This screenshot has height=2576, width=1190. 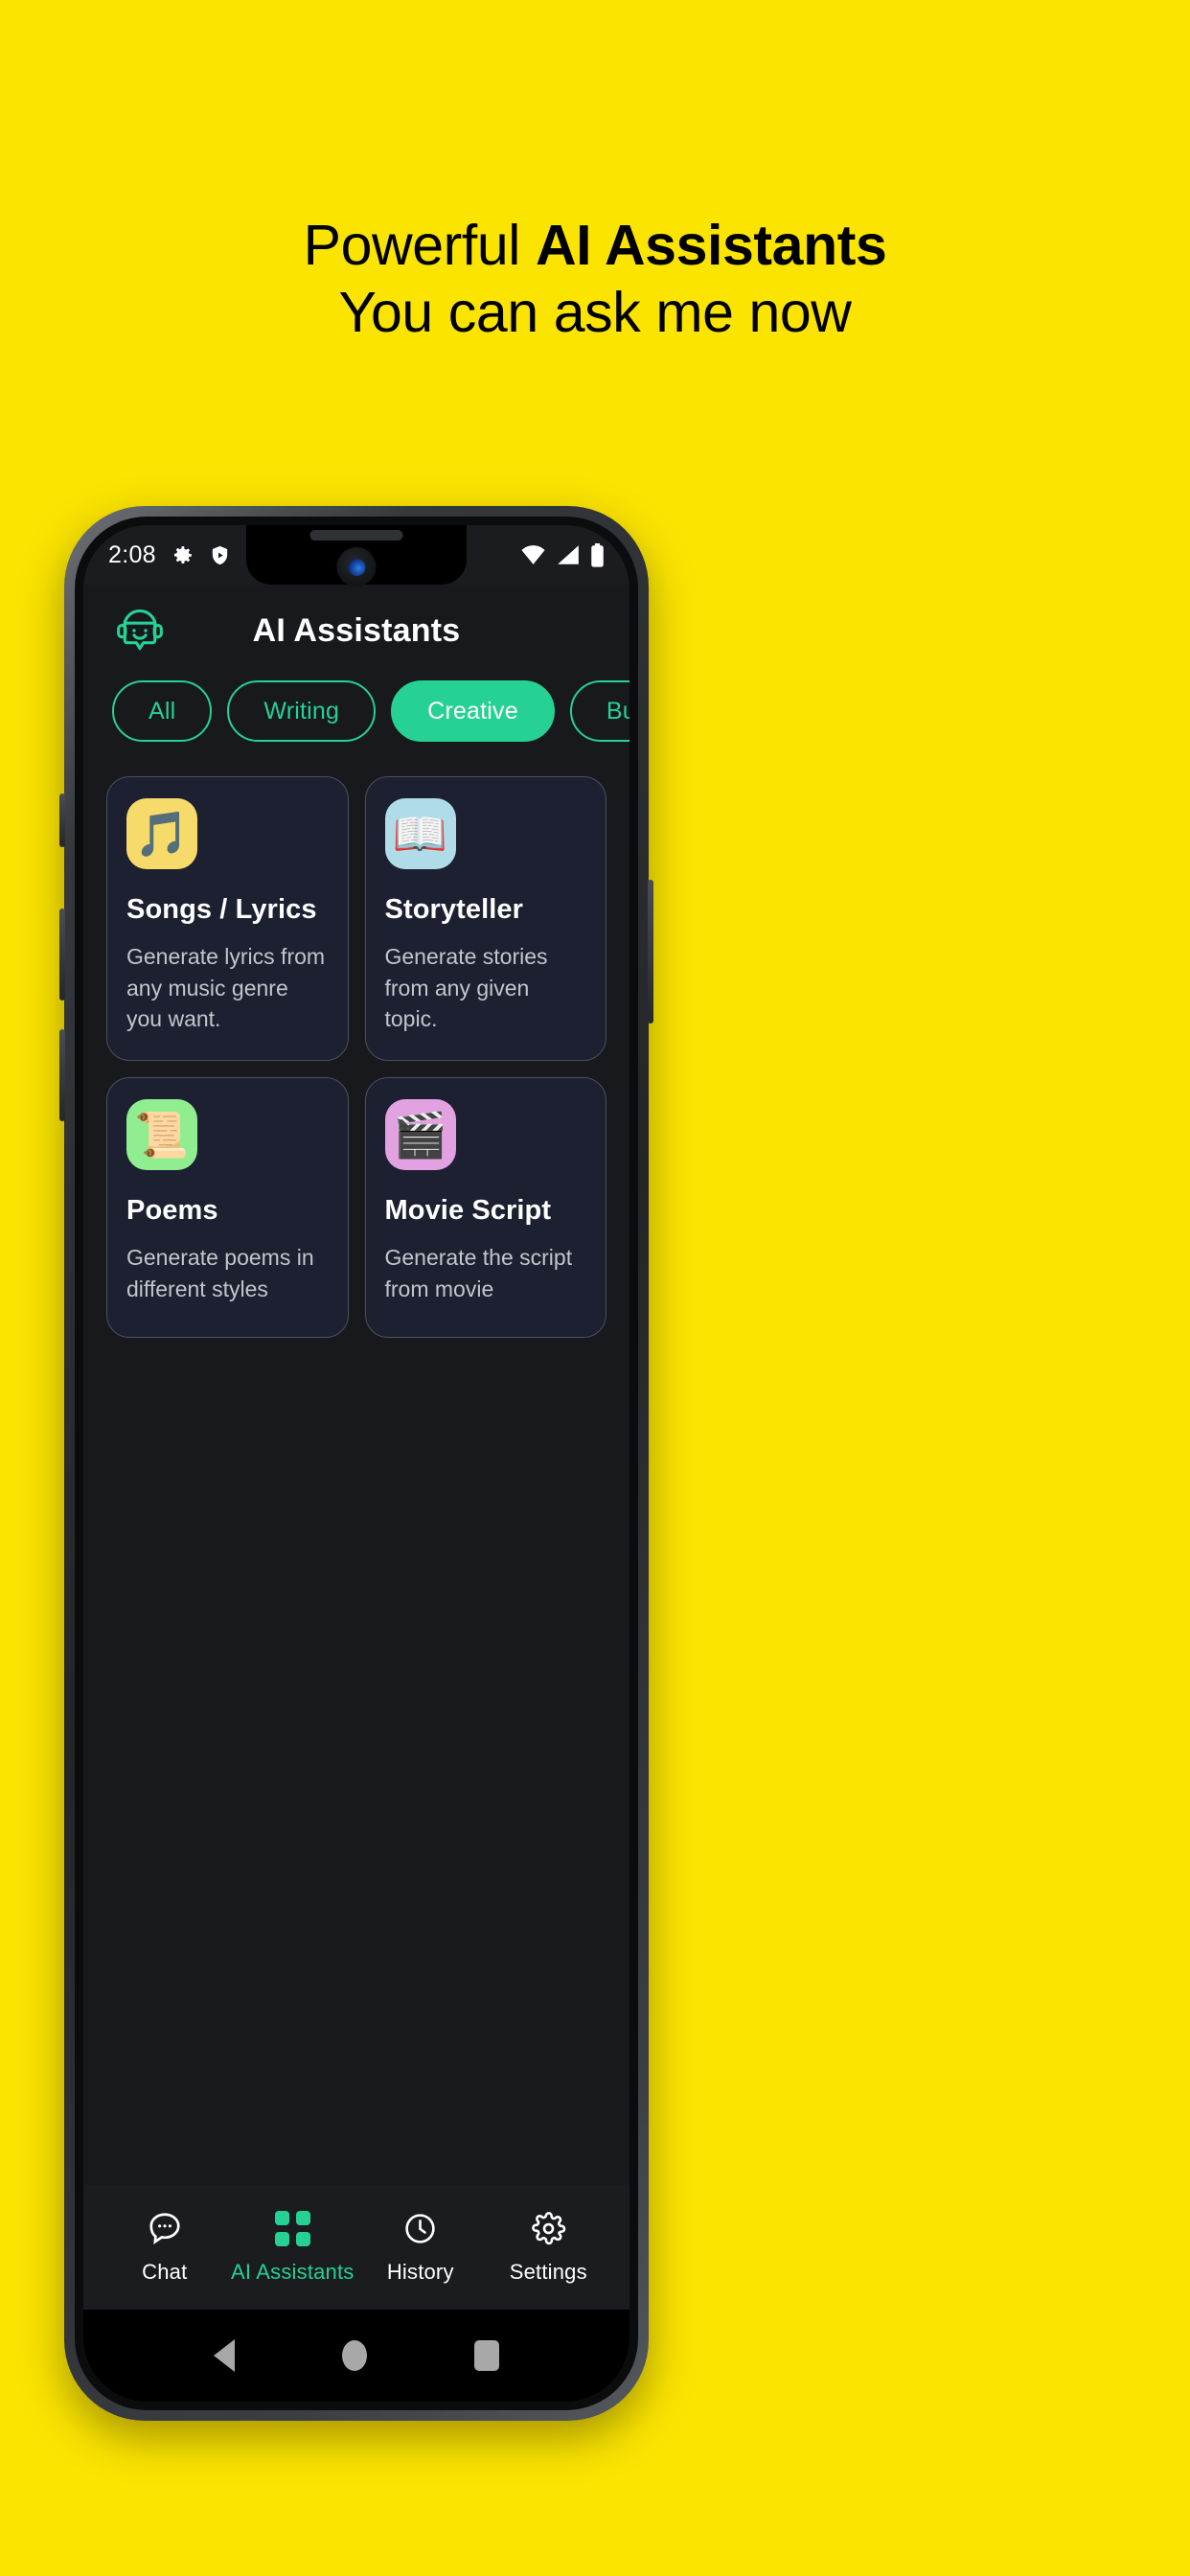 I want to click on headline-strong-part: AI Assistants, so click(x=711, y=245).